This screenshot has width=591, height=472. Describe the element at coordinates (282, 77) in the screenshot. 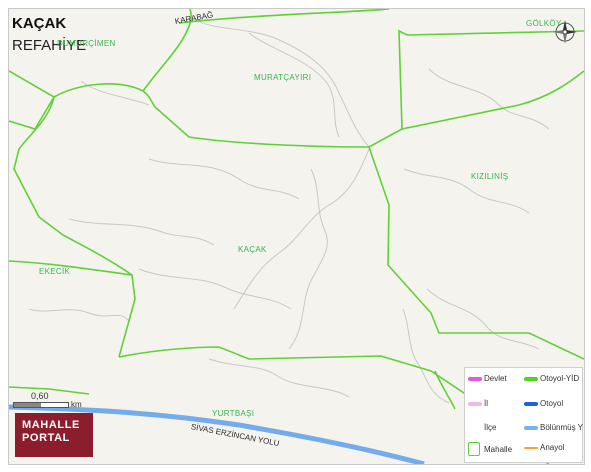

I see `place-label-muratcayiri: MURATÇAYIRI` at that location.